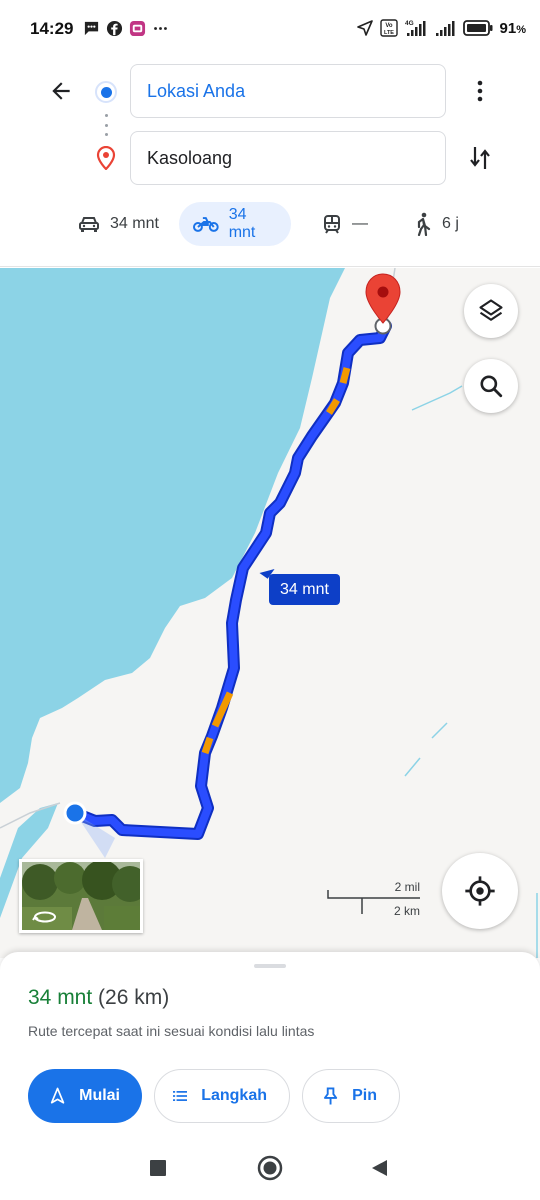 This screenshot has height=1200, width=540. What do you see at coordinates (242, 223) in the screenshot?
I see `motorcycle-time: 34 mnt` at bounding box center [242, 223].